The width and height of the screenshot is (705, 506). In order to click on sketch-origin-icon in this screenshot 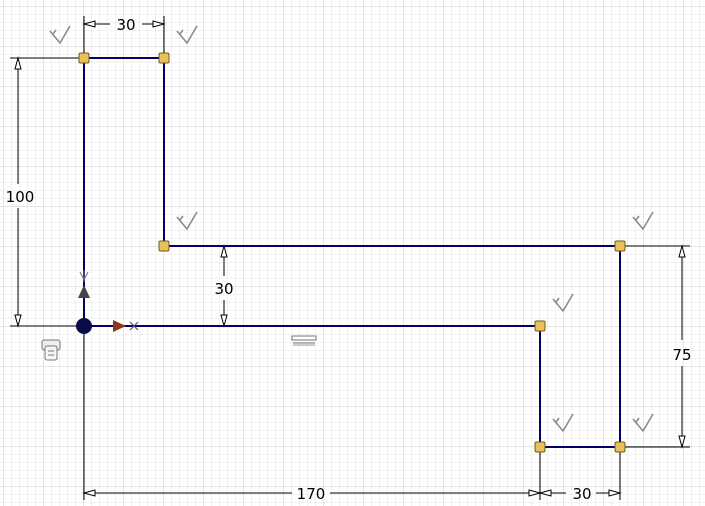, I will do `click(84, 326)`.